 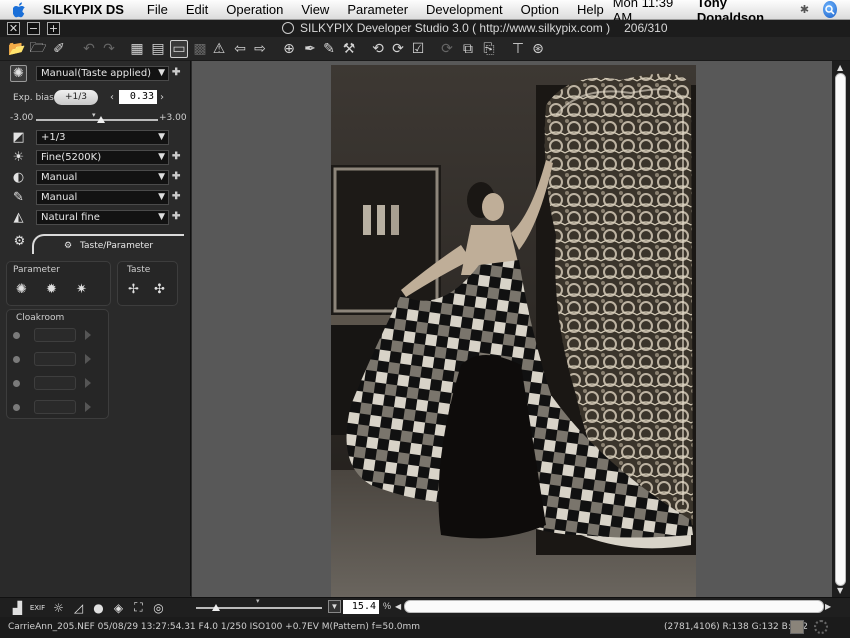 What do you see at coordinates (118, 607) in the screenshot?
I see `fill-icon: ◈` at bounding box center [118, 607].